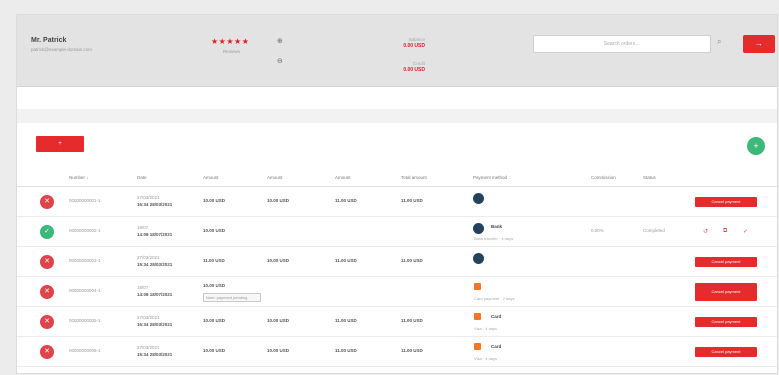 This screenshot has width=779, height=375. What do you see at coordinates (416, 39) in the screenshot?
I see `stat-label: Balance` at bounding box center [416, 39].